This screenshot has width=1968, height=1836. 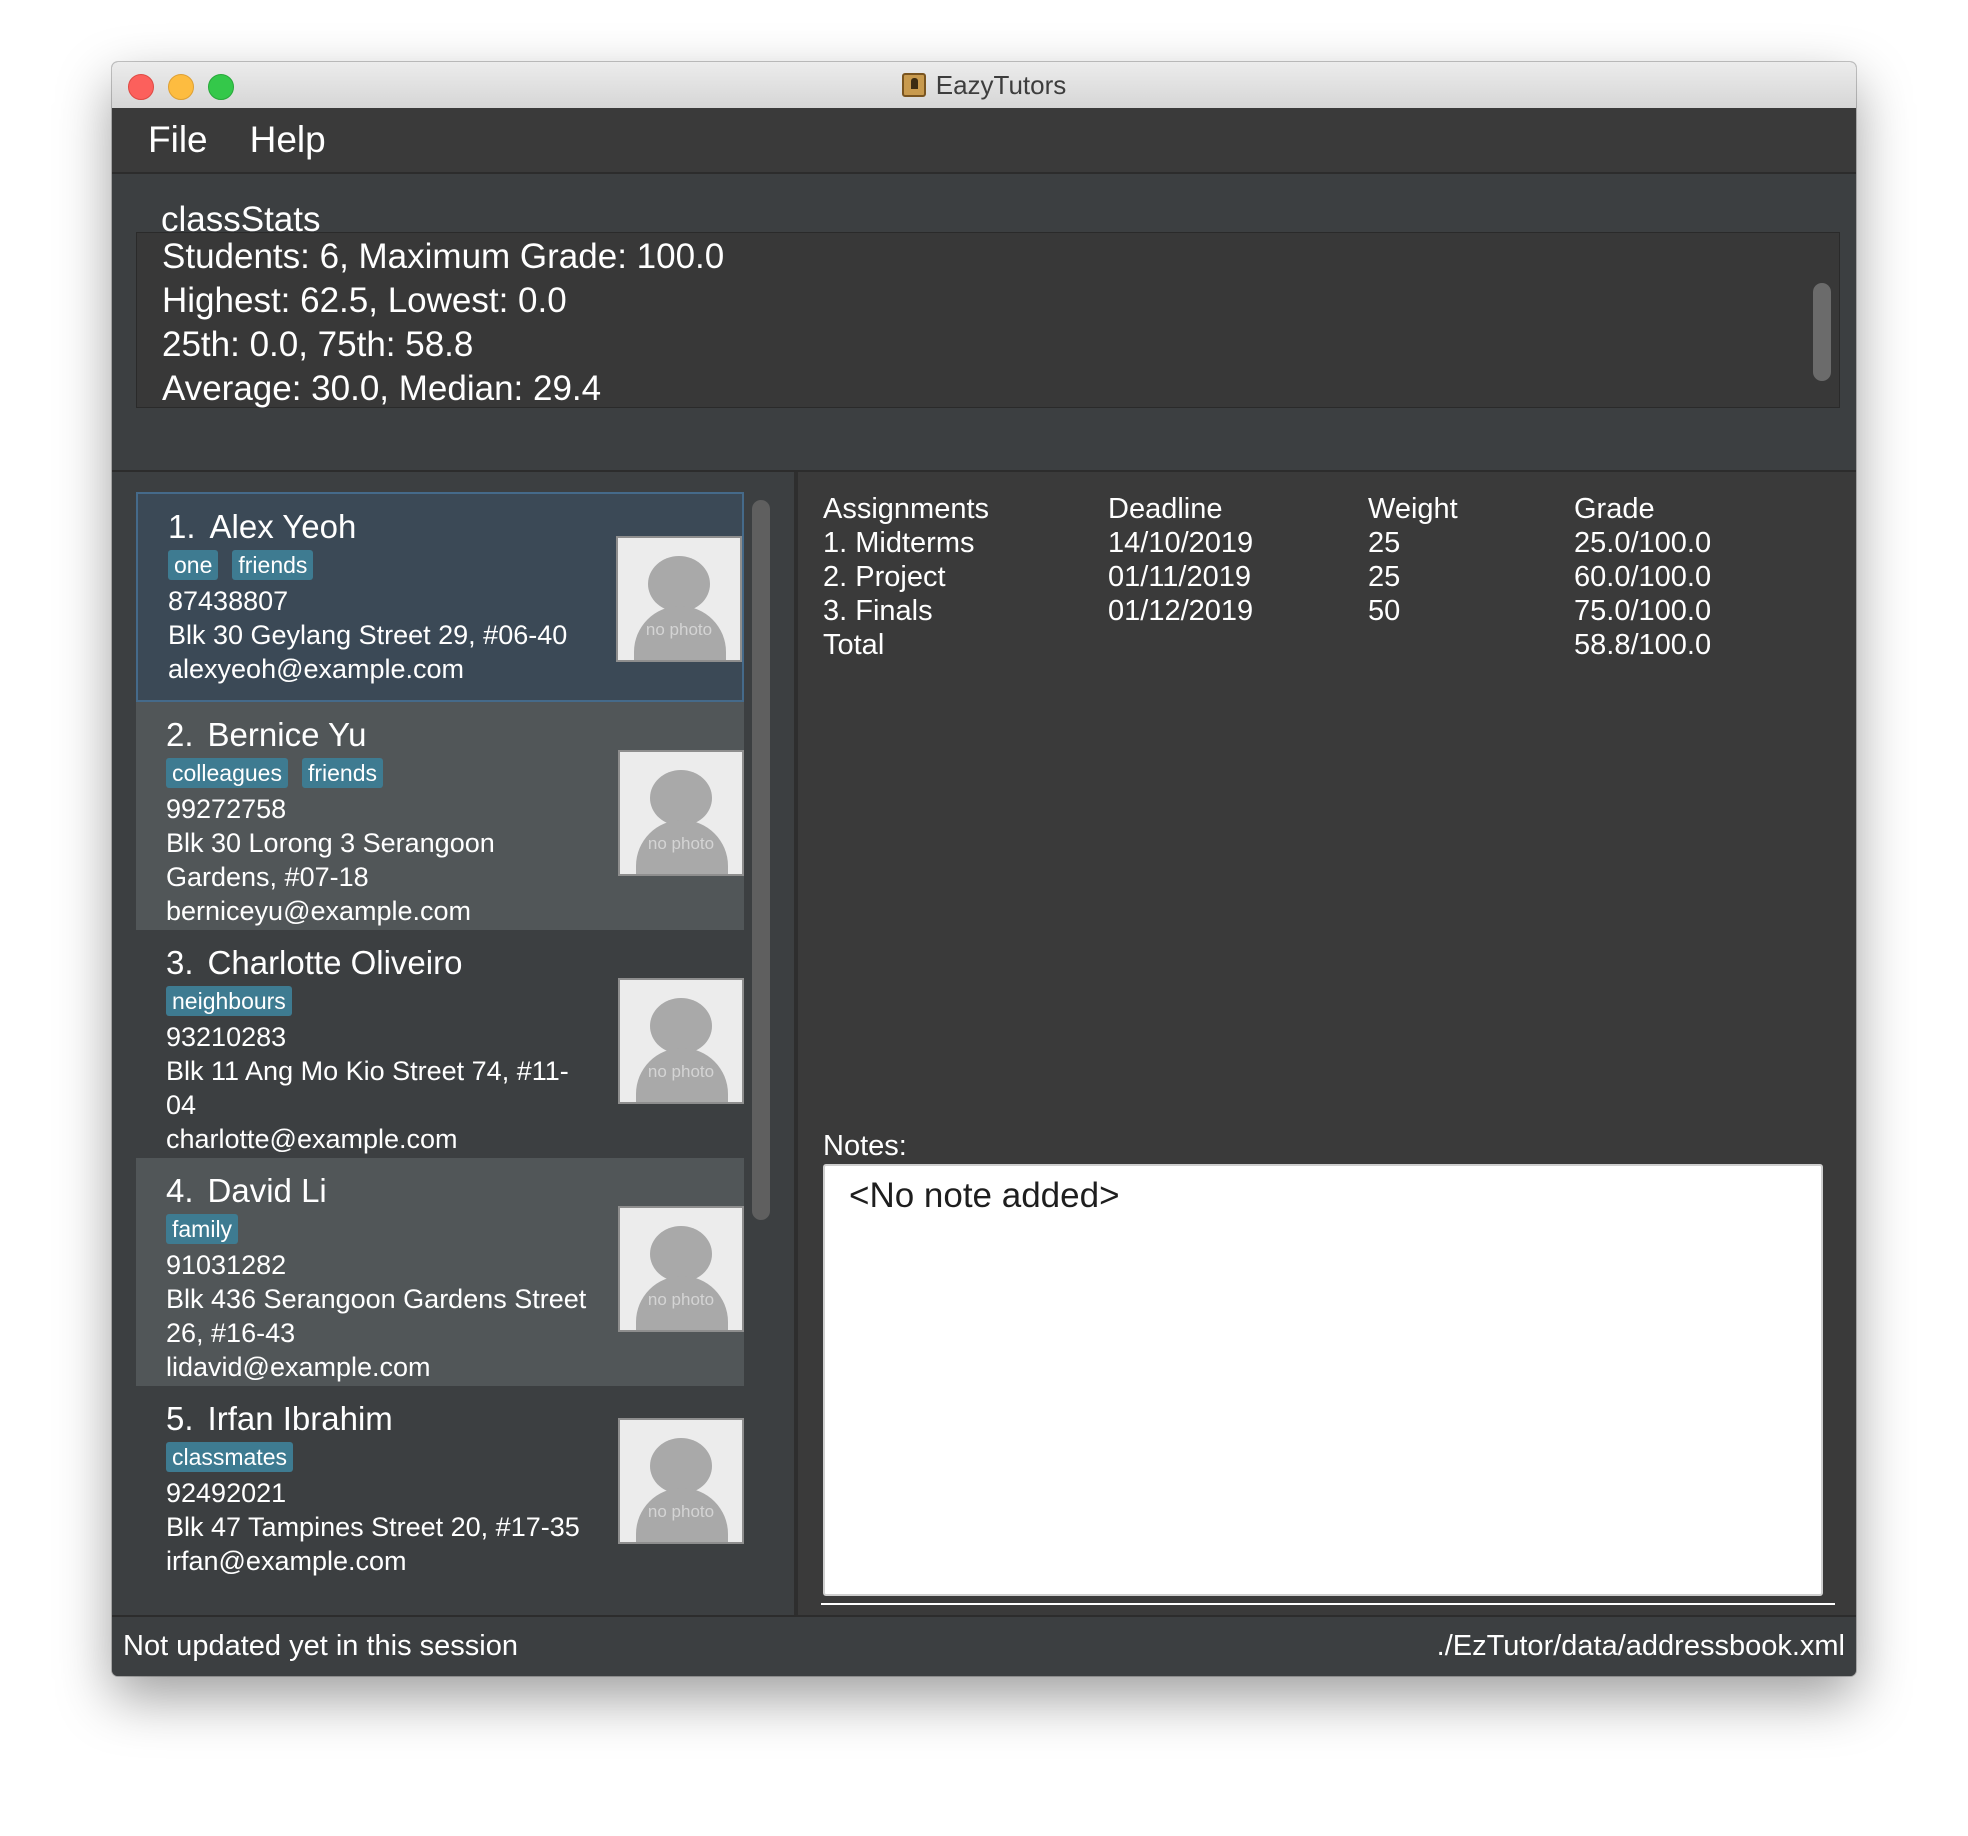 I want to click on person-name: Alex Yeoh, so click(x=283, y=526).